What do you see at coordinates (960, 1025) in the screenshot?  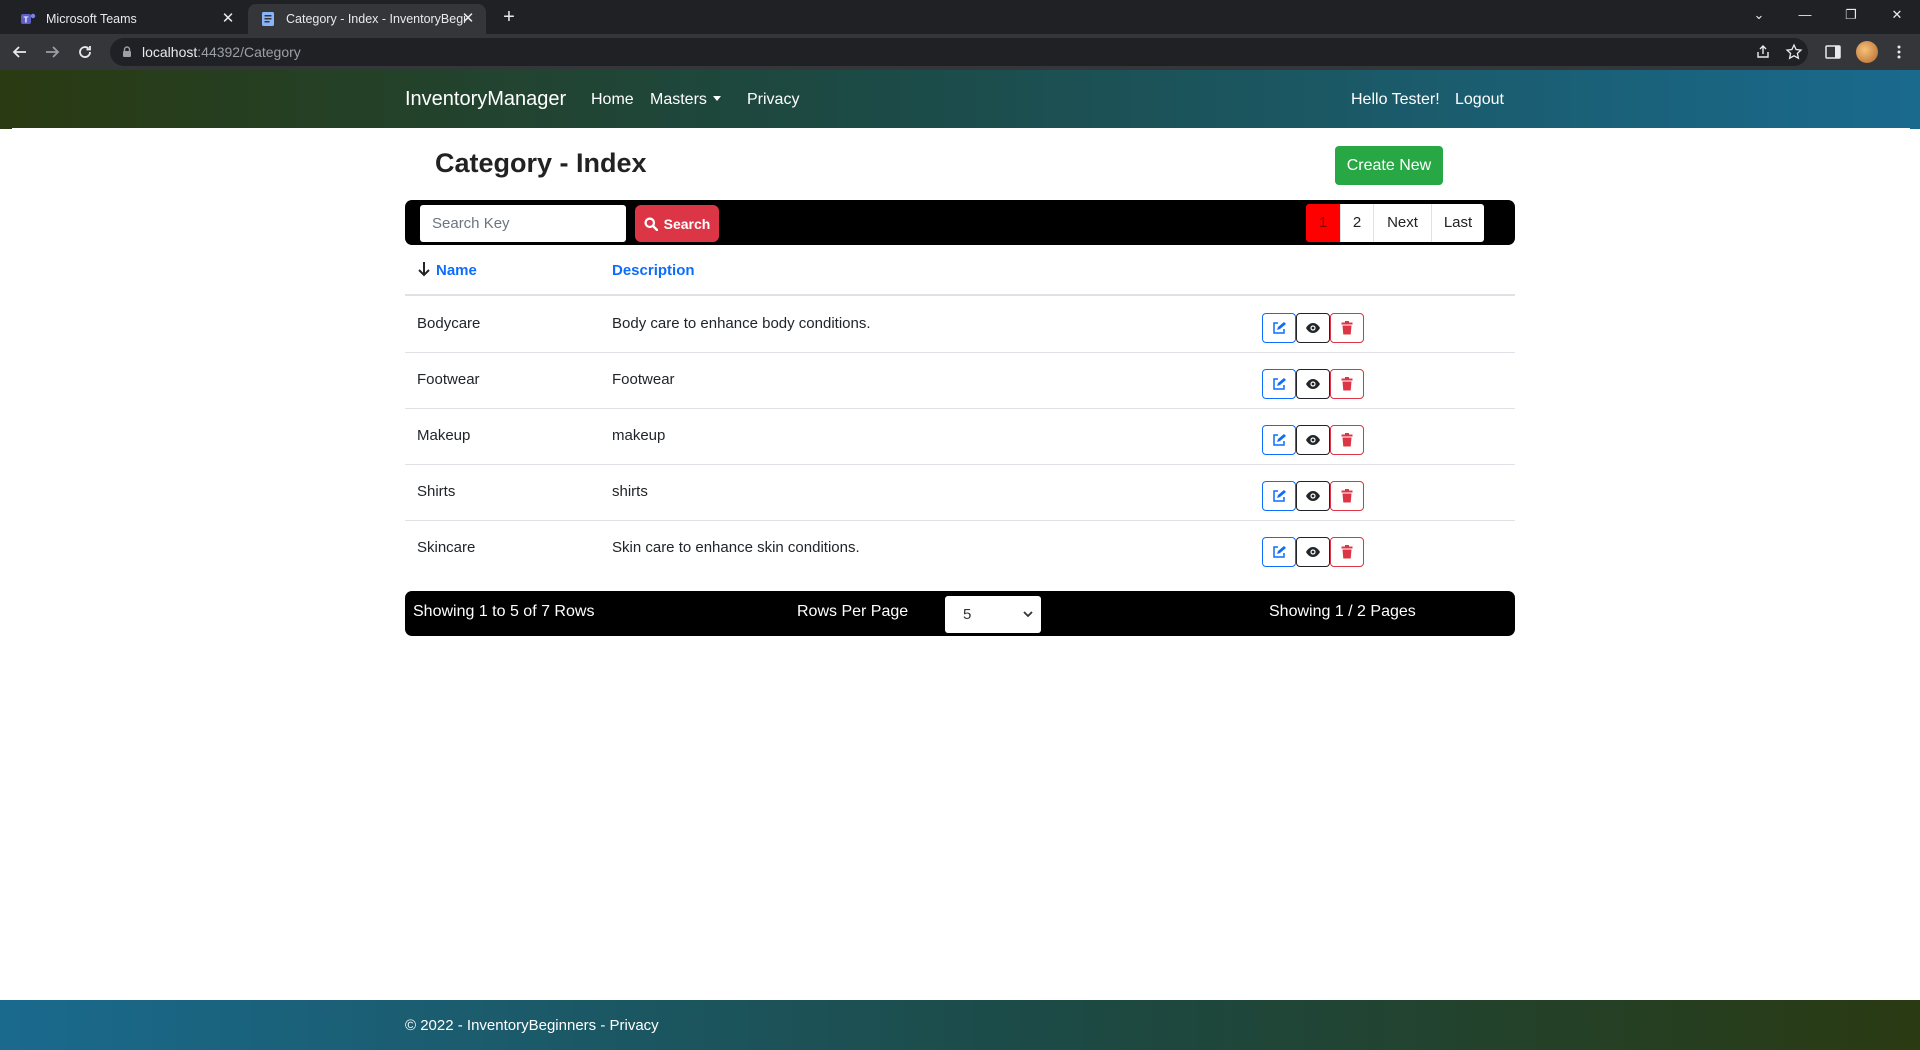 I see `site-footer: © 2022 - InventoryBeginners - Privacy` at bounding box center [960, 1025].